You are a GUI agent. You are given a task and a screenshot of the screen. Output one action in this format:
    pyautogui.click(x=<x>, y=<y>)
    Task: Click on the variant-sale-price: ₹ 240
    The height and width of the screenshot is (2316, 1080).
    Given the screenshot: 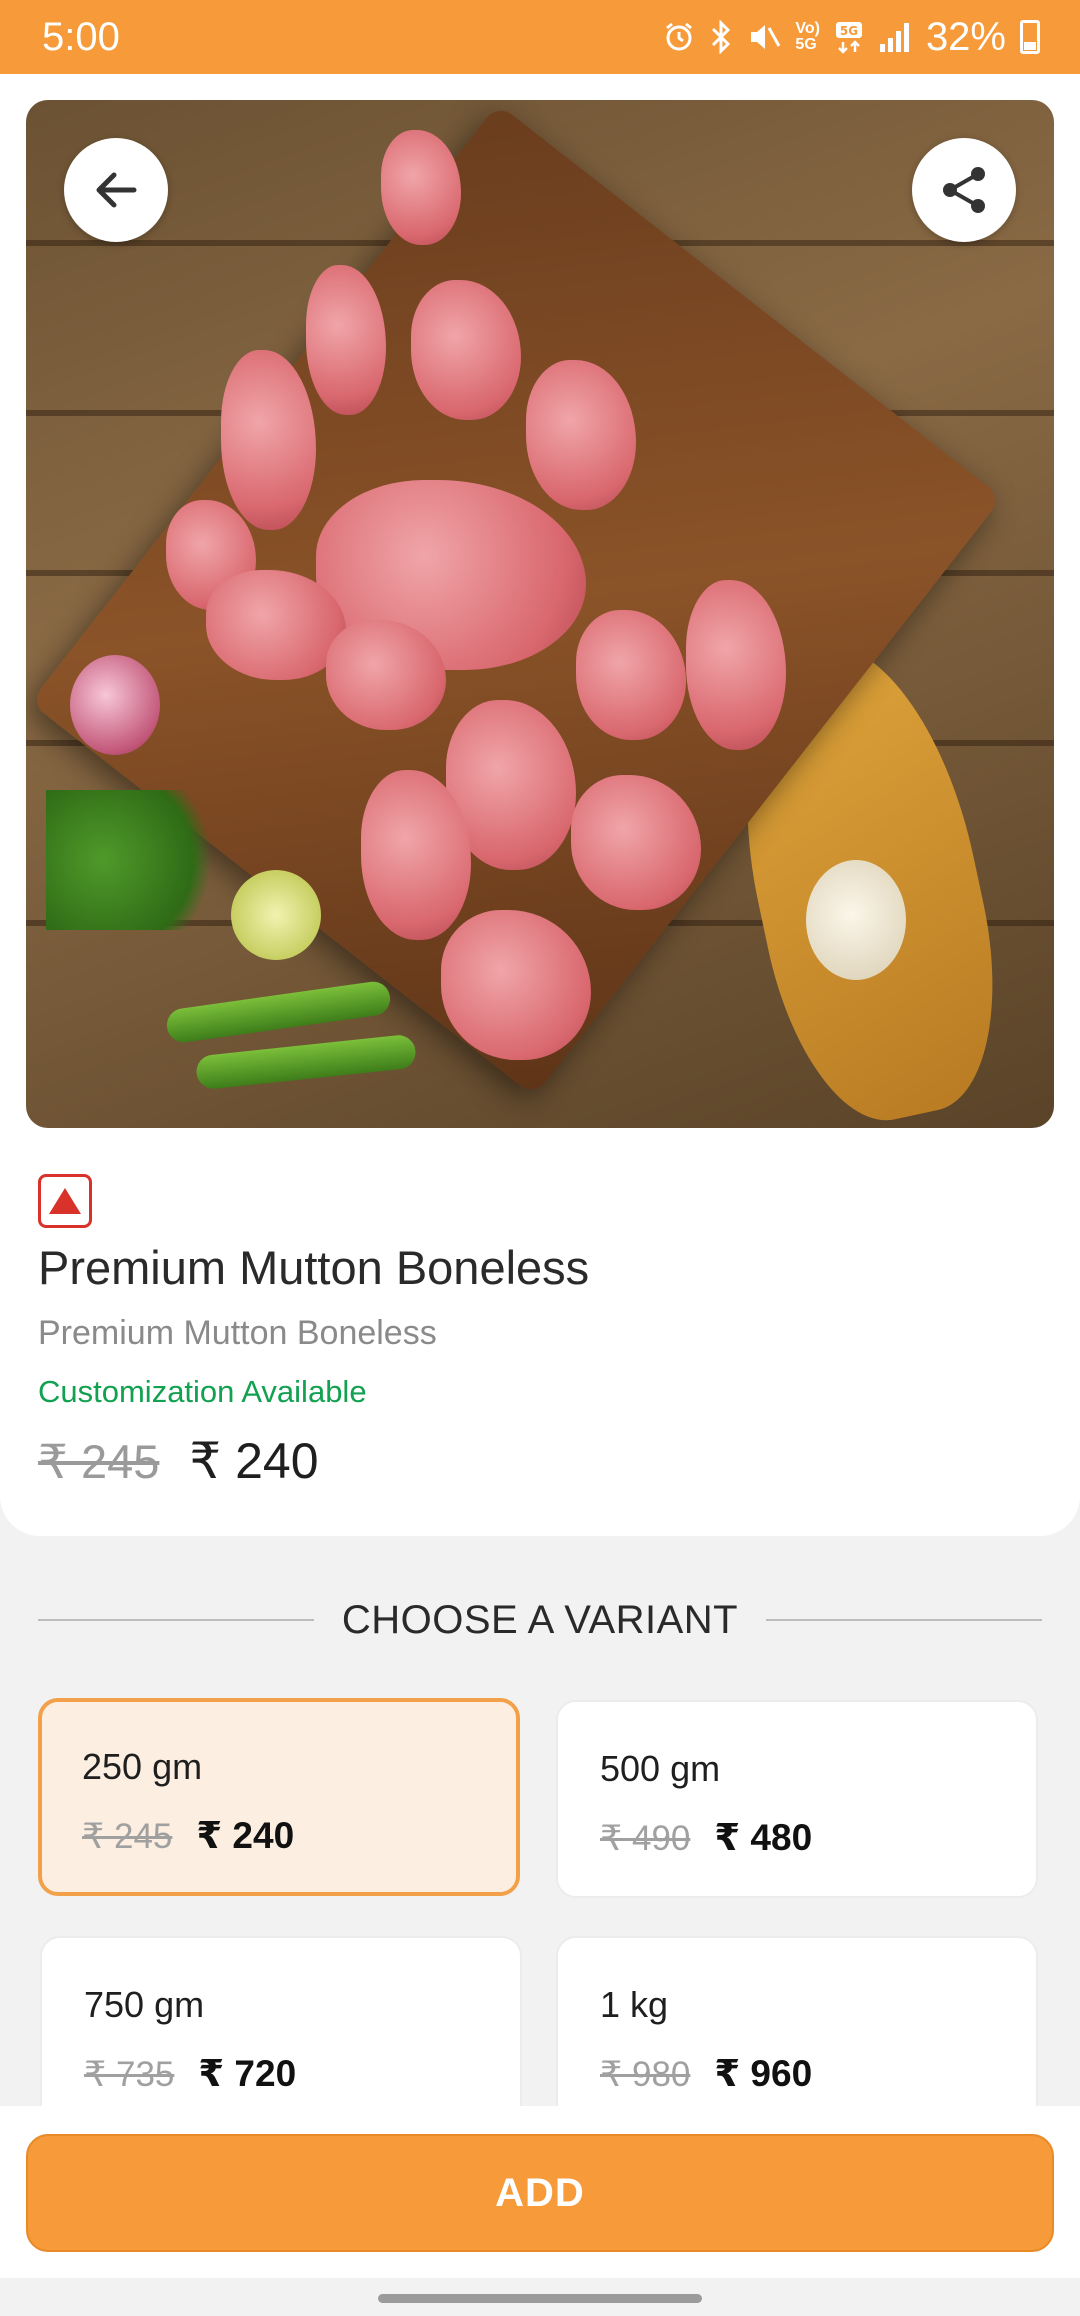 What is the action you would take?
    pyautogui.click(x=245, y=1835)
    